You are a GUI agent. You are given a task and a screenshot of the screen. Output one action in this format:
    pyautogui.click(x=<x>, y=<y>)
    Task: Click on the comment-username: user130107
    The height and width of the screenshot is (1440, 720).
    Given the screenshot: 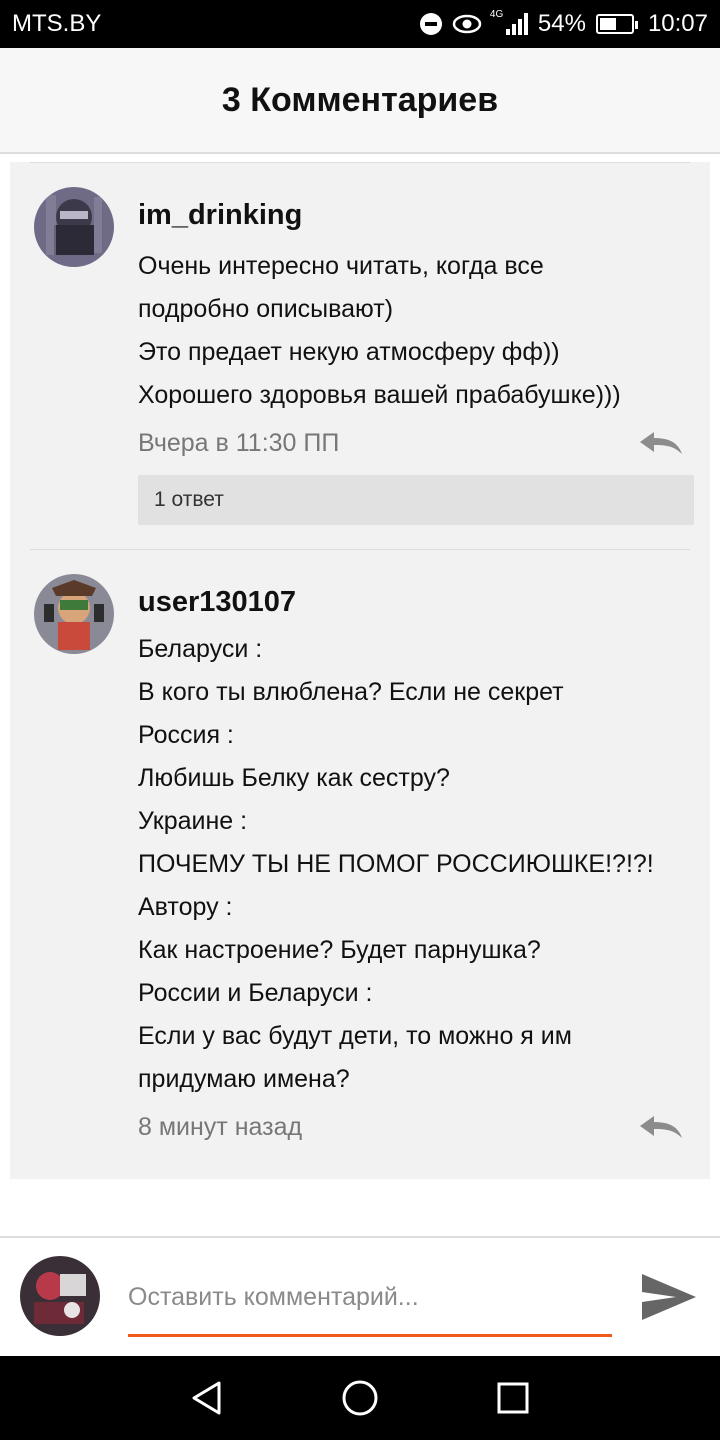 What is the action you would take?
    pyautogui.click(x=416, y=602)
    